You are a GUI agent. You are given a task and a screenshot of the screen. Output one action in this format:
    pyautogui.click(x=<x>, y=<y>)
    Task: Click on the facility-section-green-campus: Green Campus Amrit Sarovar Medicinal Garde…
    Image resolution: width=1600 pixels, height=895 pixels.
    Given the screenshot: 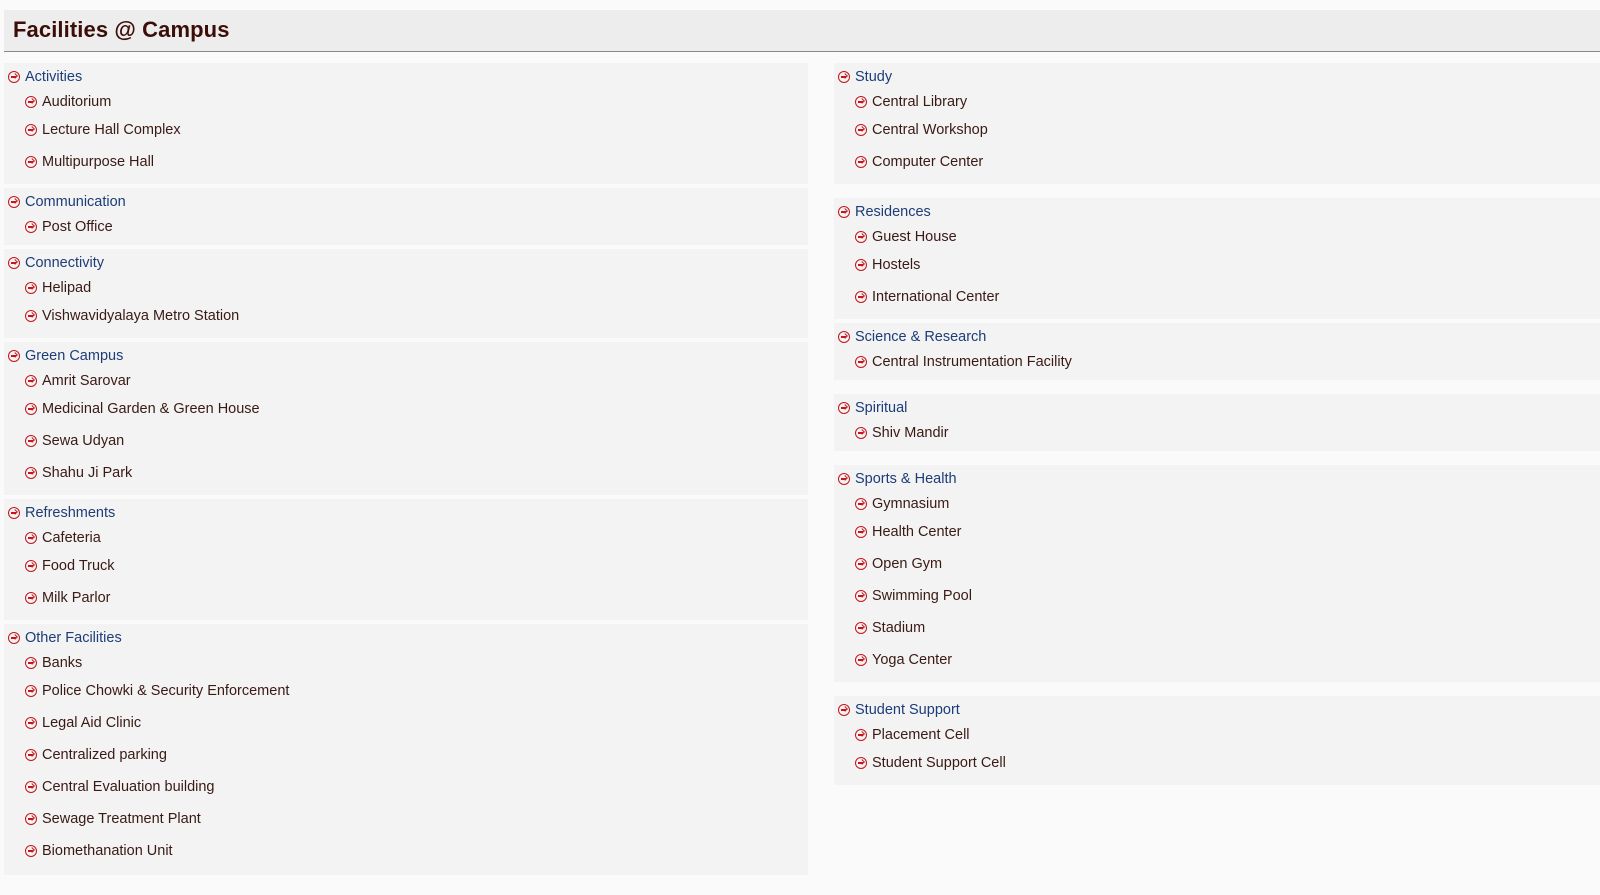 What is the action you would take?
    pyautogui.click(x=406, y=418)
    